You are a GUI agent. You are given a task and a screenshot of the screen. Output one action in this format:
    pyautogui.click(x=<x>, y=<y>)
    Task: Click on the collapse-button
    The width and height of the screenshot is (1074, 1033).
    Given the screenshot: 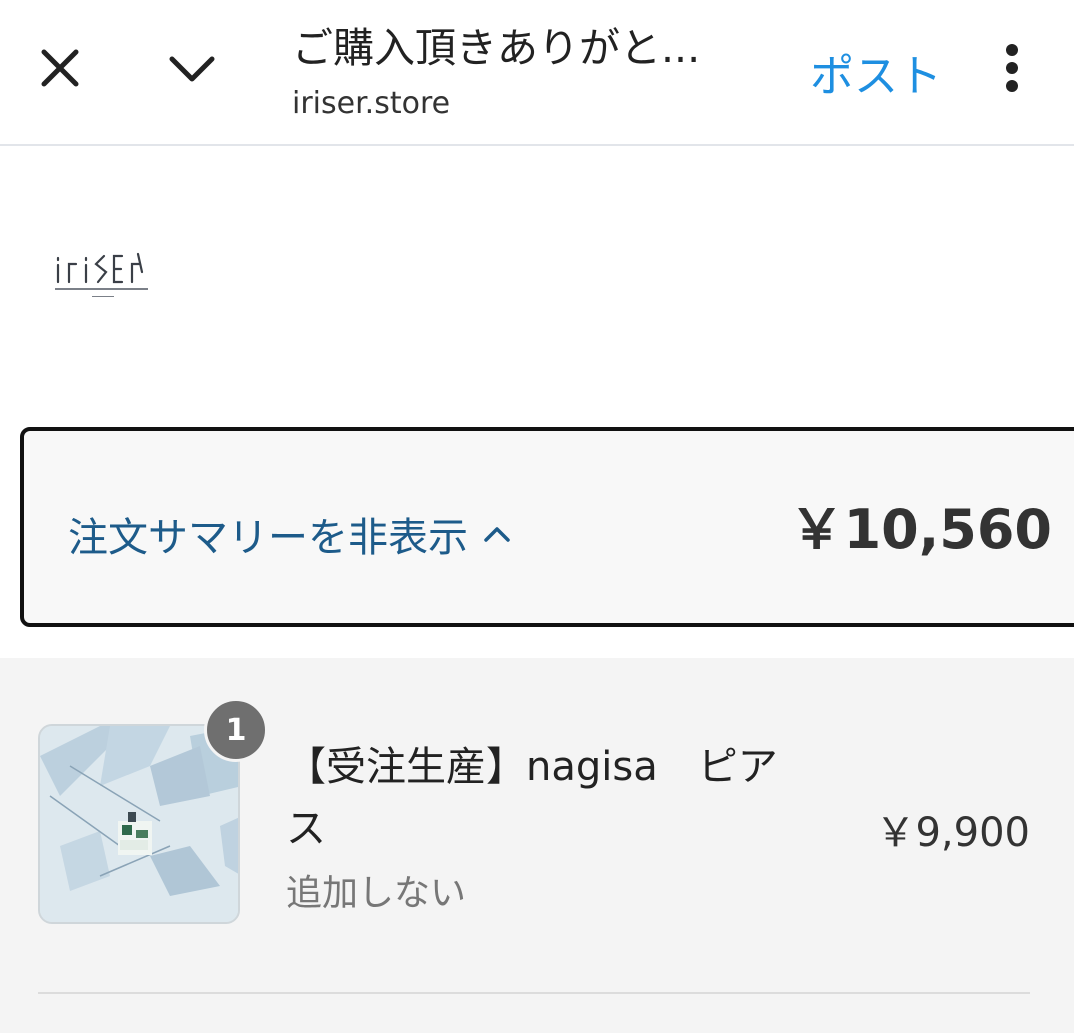 What is the action you would take?
    pyautogui.click(x=192, y=68)
    